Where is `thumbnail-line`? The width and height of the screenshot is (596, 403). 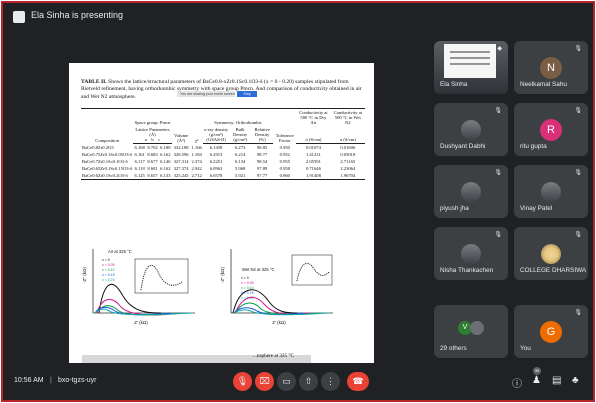
thumbnail-line is located at coordinates (470, 58).